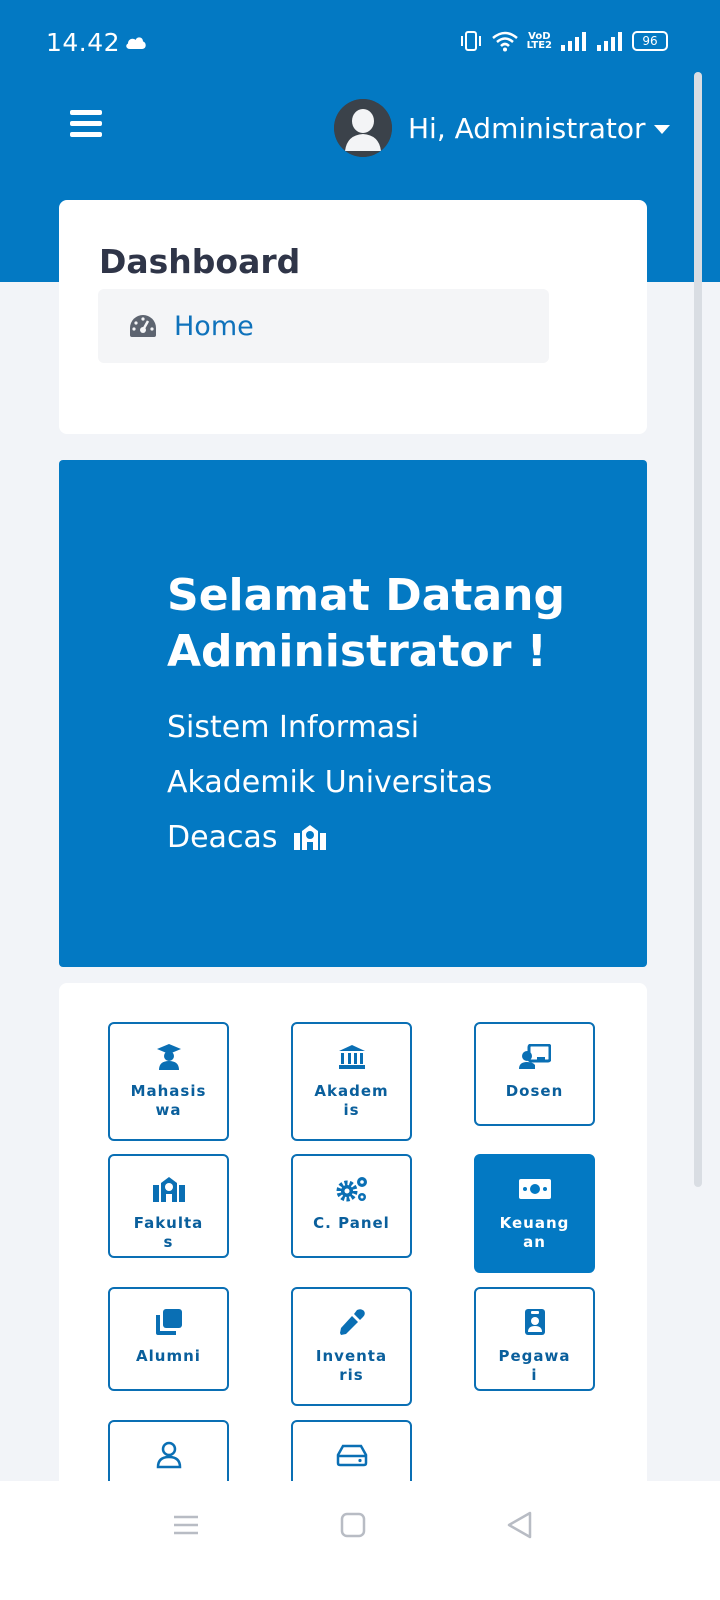  I want to click on gears-icon, so click(351, 1189).